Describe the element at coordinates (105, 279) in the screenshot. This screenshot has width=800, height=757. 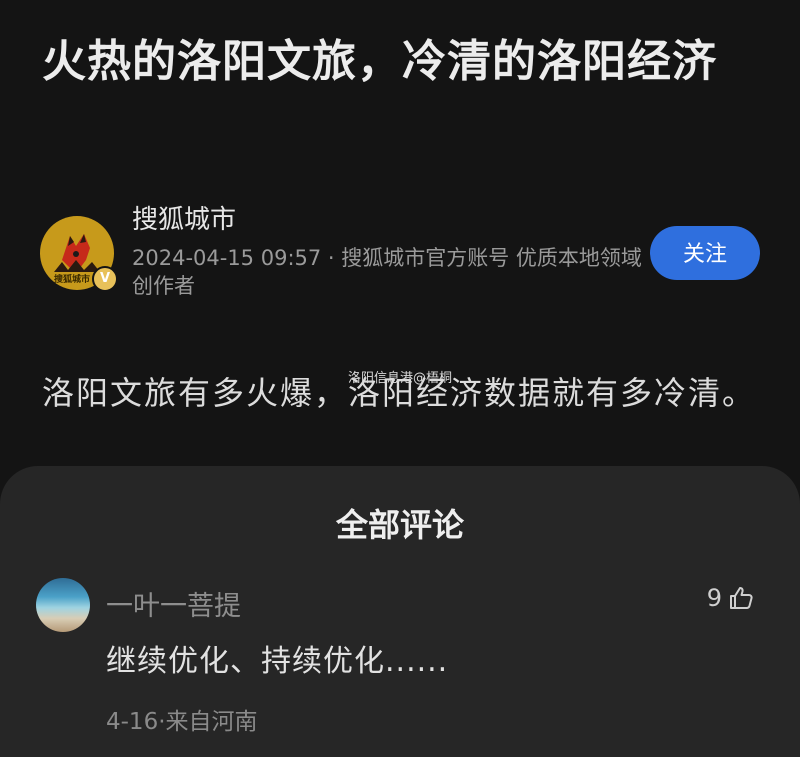
I see `verified-badge-icon: V` at that location.